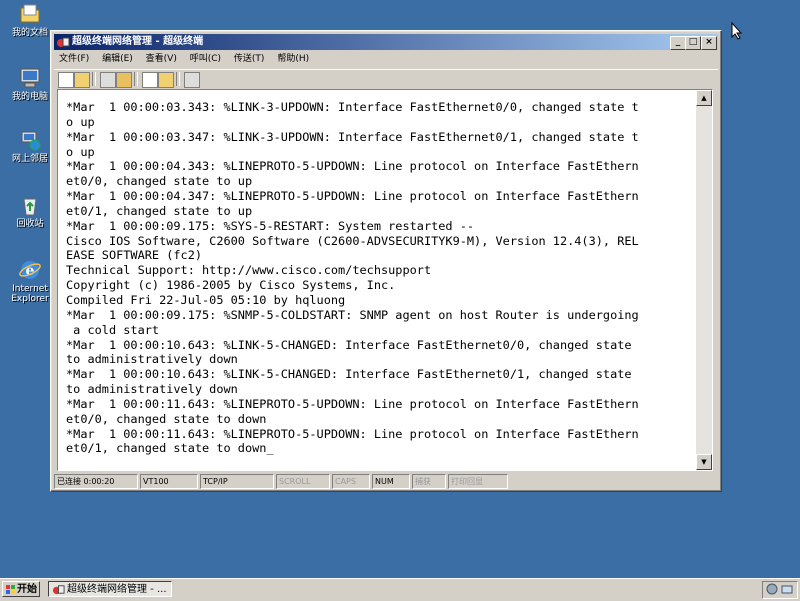  What do you see at coordinates (780, 590) in the screenshot?
I see `system-tray` at bounding box center [780, 590].